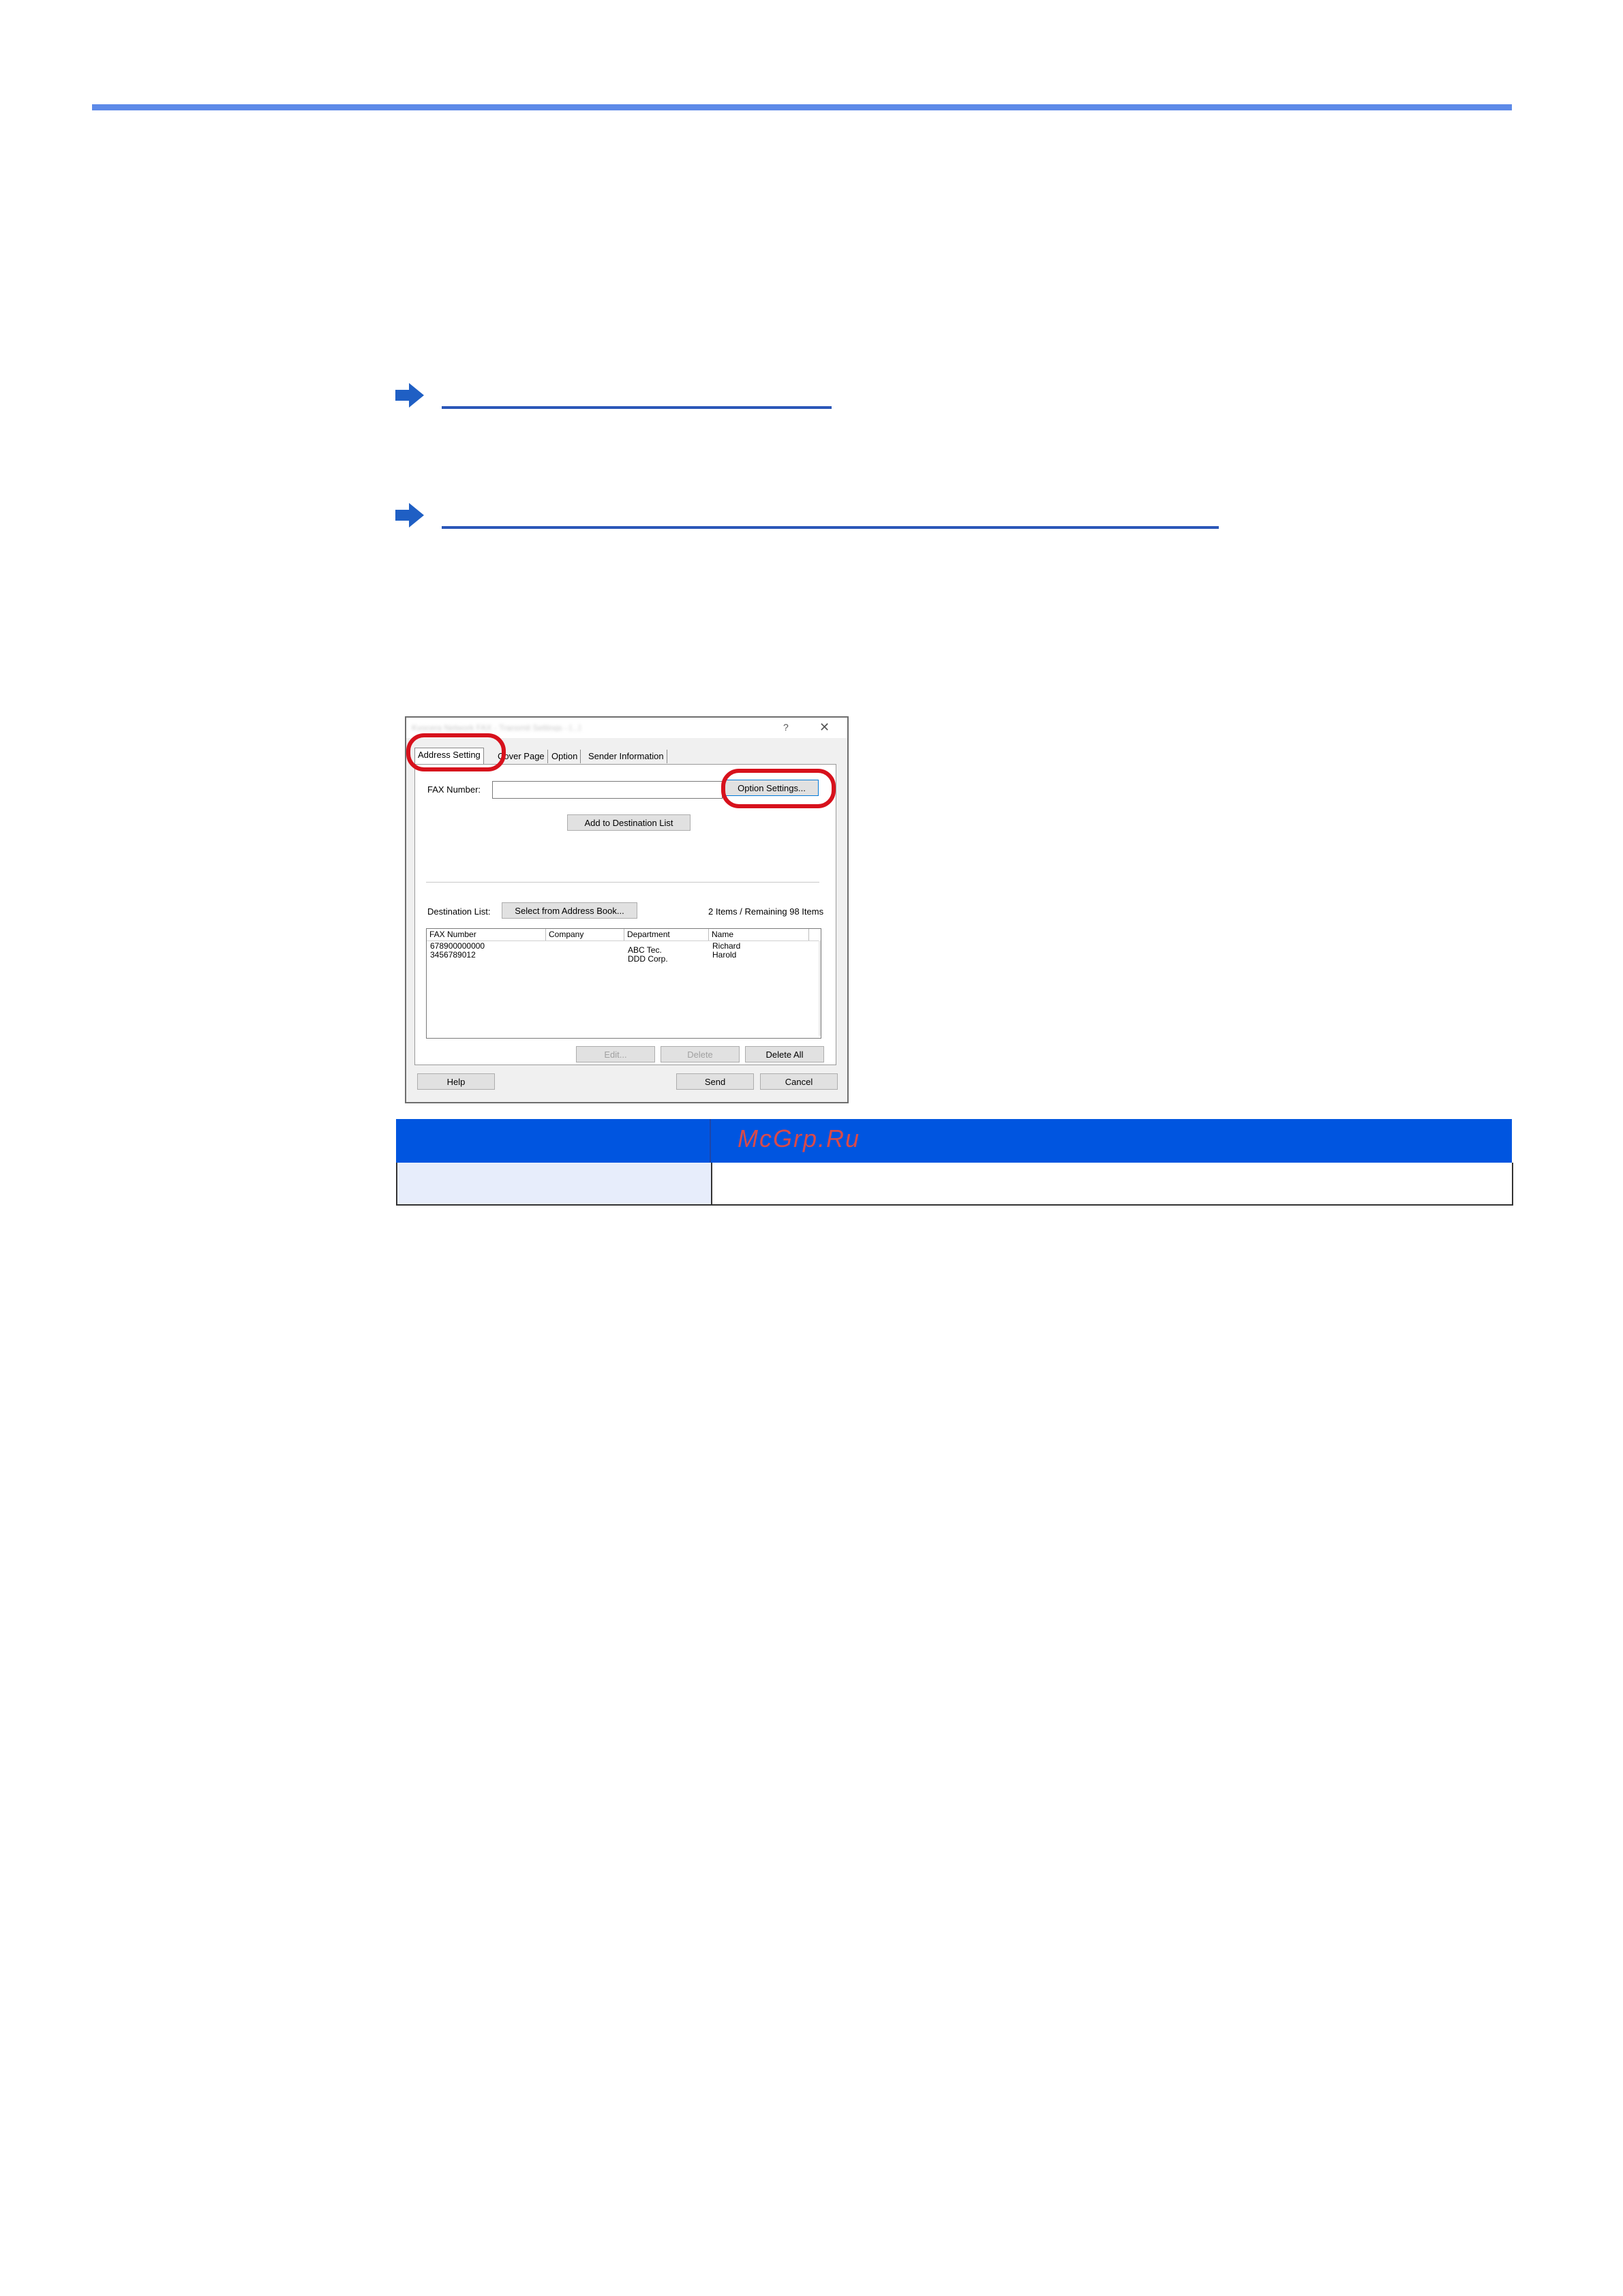 The image size is (1623, 2296). What do you see at coordinates (1112, 1184) in the screenshot?
I see `table-cell-description` at bounding box center [1112, 1184].